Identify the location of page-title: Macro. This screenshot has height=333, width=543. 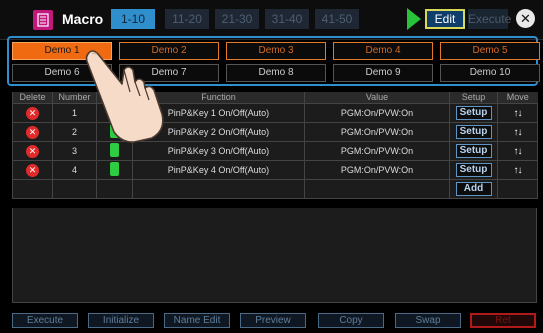
(83, 19).